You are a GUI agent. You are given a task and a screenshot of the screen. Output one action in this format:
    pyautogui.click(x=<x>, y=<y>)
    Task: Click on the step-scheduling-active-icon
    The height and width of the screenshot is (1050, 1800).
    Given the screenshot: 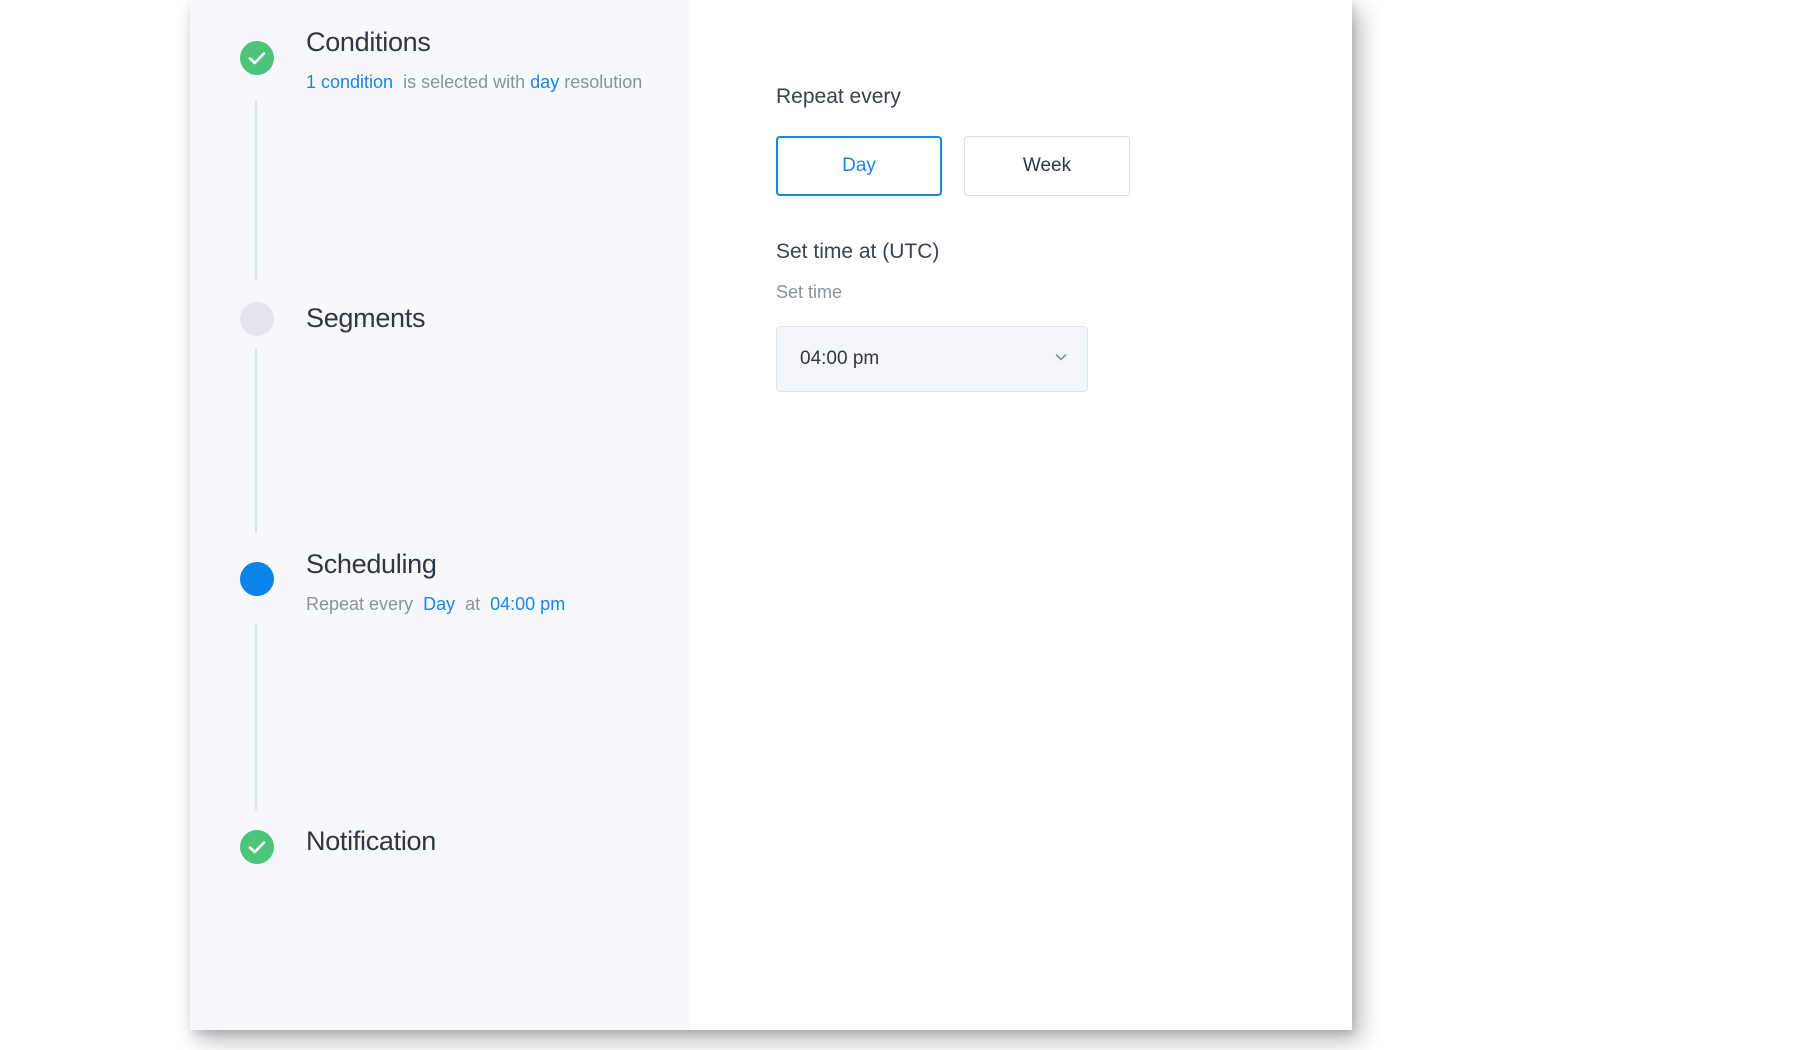 What is the action you would take?
    pyautogui.click(x=257, y=579)
    